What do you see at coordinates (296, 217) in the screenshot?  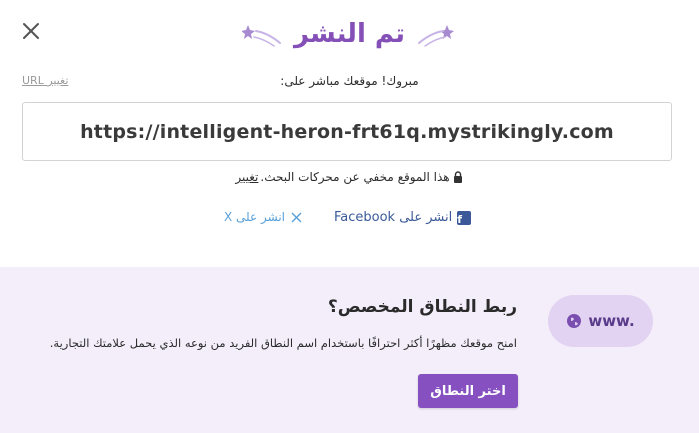 I see `x-icon` at bounding box center [296, 217].